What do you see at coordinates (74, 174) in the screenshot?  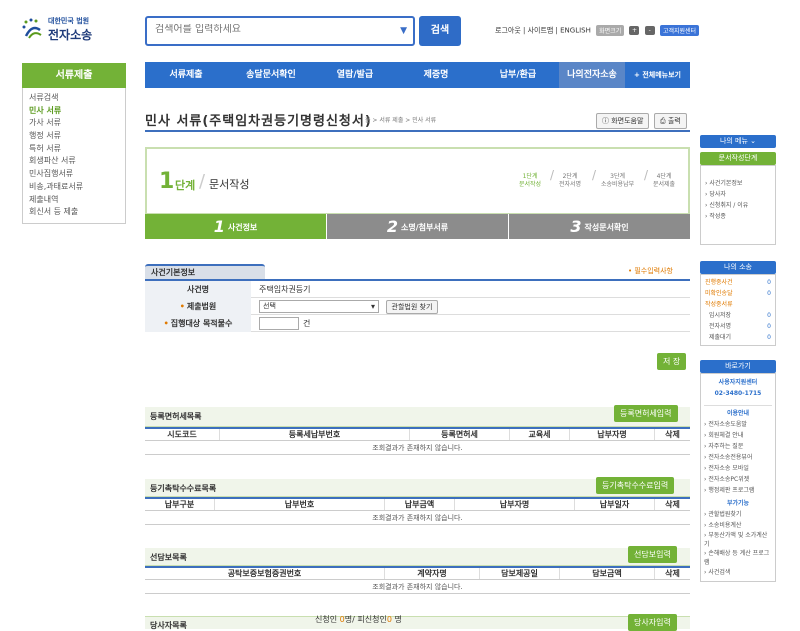 I see `left-menu-item: 민사집행서류` at bounding box center [74, 174].